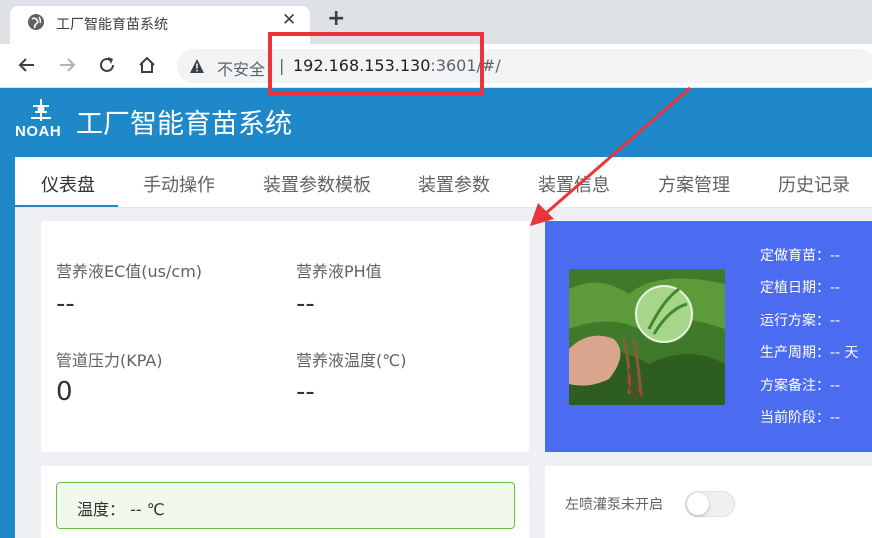  I want to click on tab-title: 工厂智能育苗系统, so click(112, 25).